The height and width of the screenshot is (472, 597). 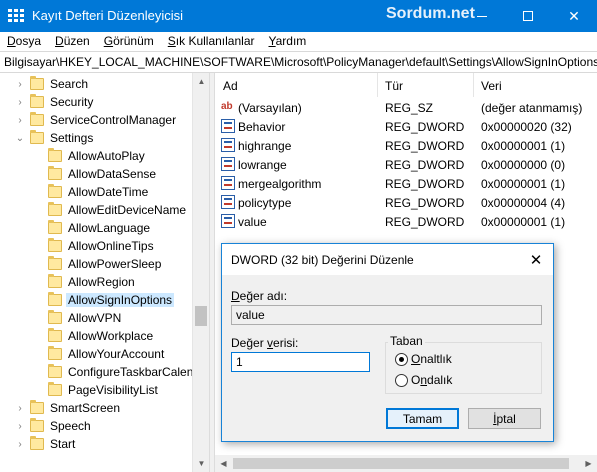 I want to click on menu-file: Dosya, so click(x=24, y=41).